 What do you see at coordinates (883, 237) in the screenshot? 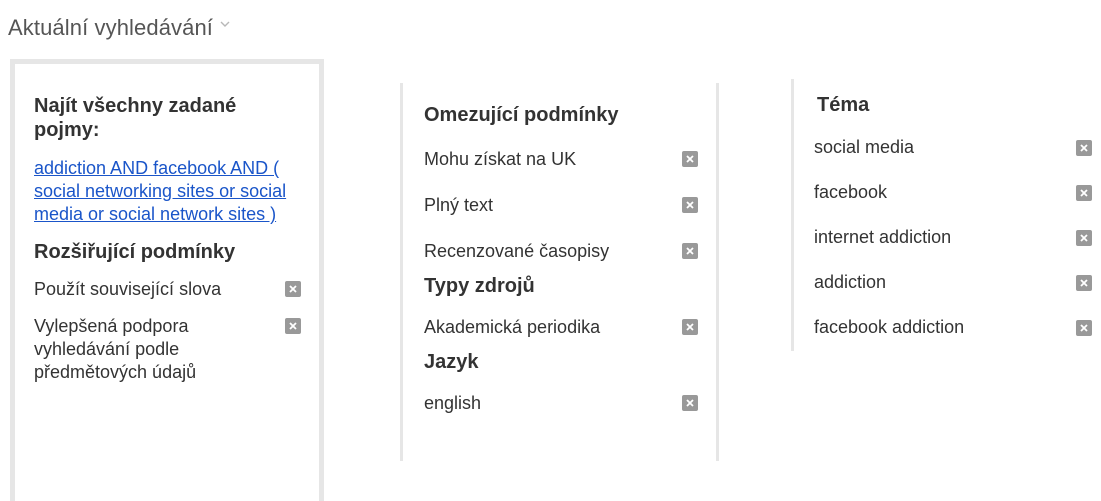
I see `subject-label: internet addiction` at bounding box center [883, 237].